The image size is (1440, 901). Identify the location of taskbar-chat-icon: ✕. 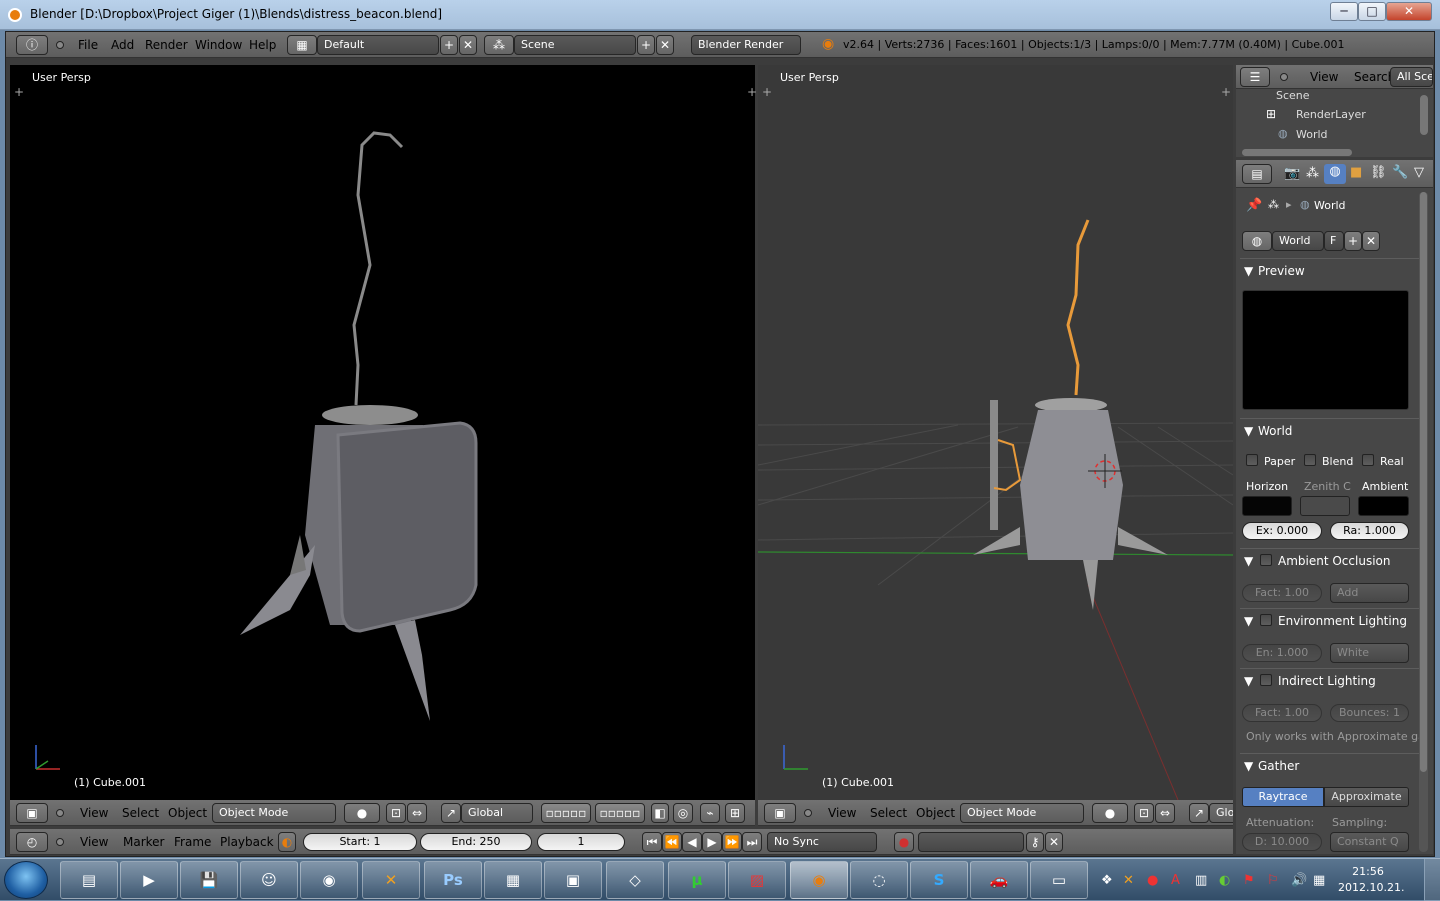
(391, 880).